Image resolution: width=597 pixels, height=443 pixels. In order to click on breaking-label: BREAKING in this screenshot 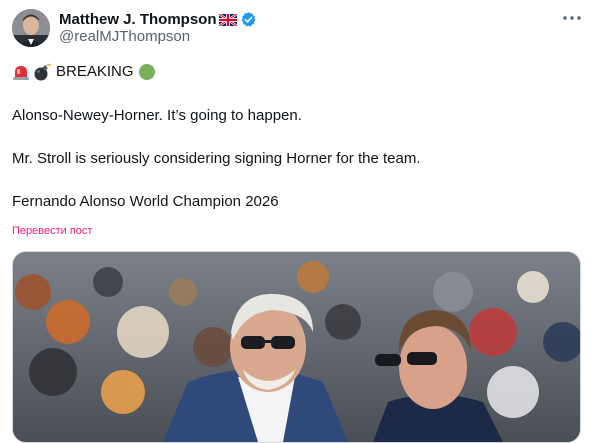, I will do `click(95, 71)`.